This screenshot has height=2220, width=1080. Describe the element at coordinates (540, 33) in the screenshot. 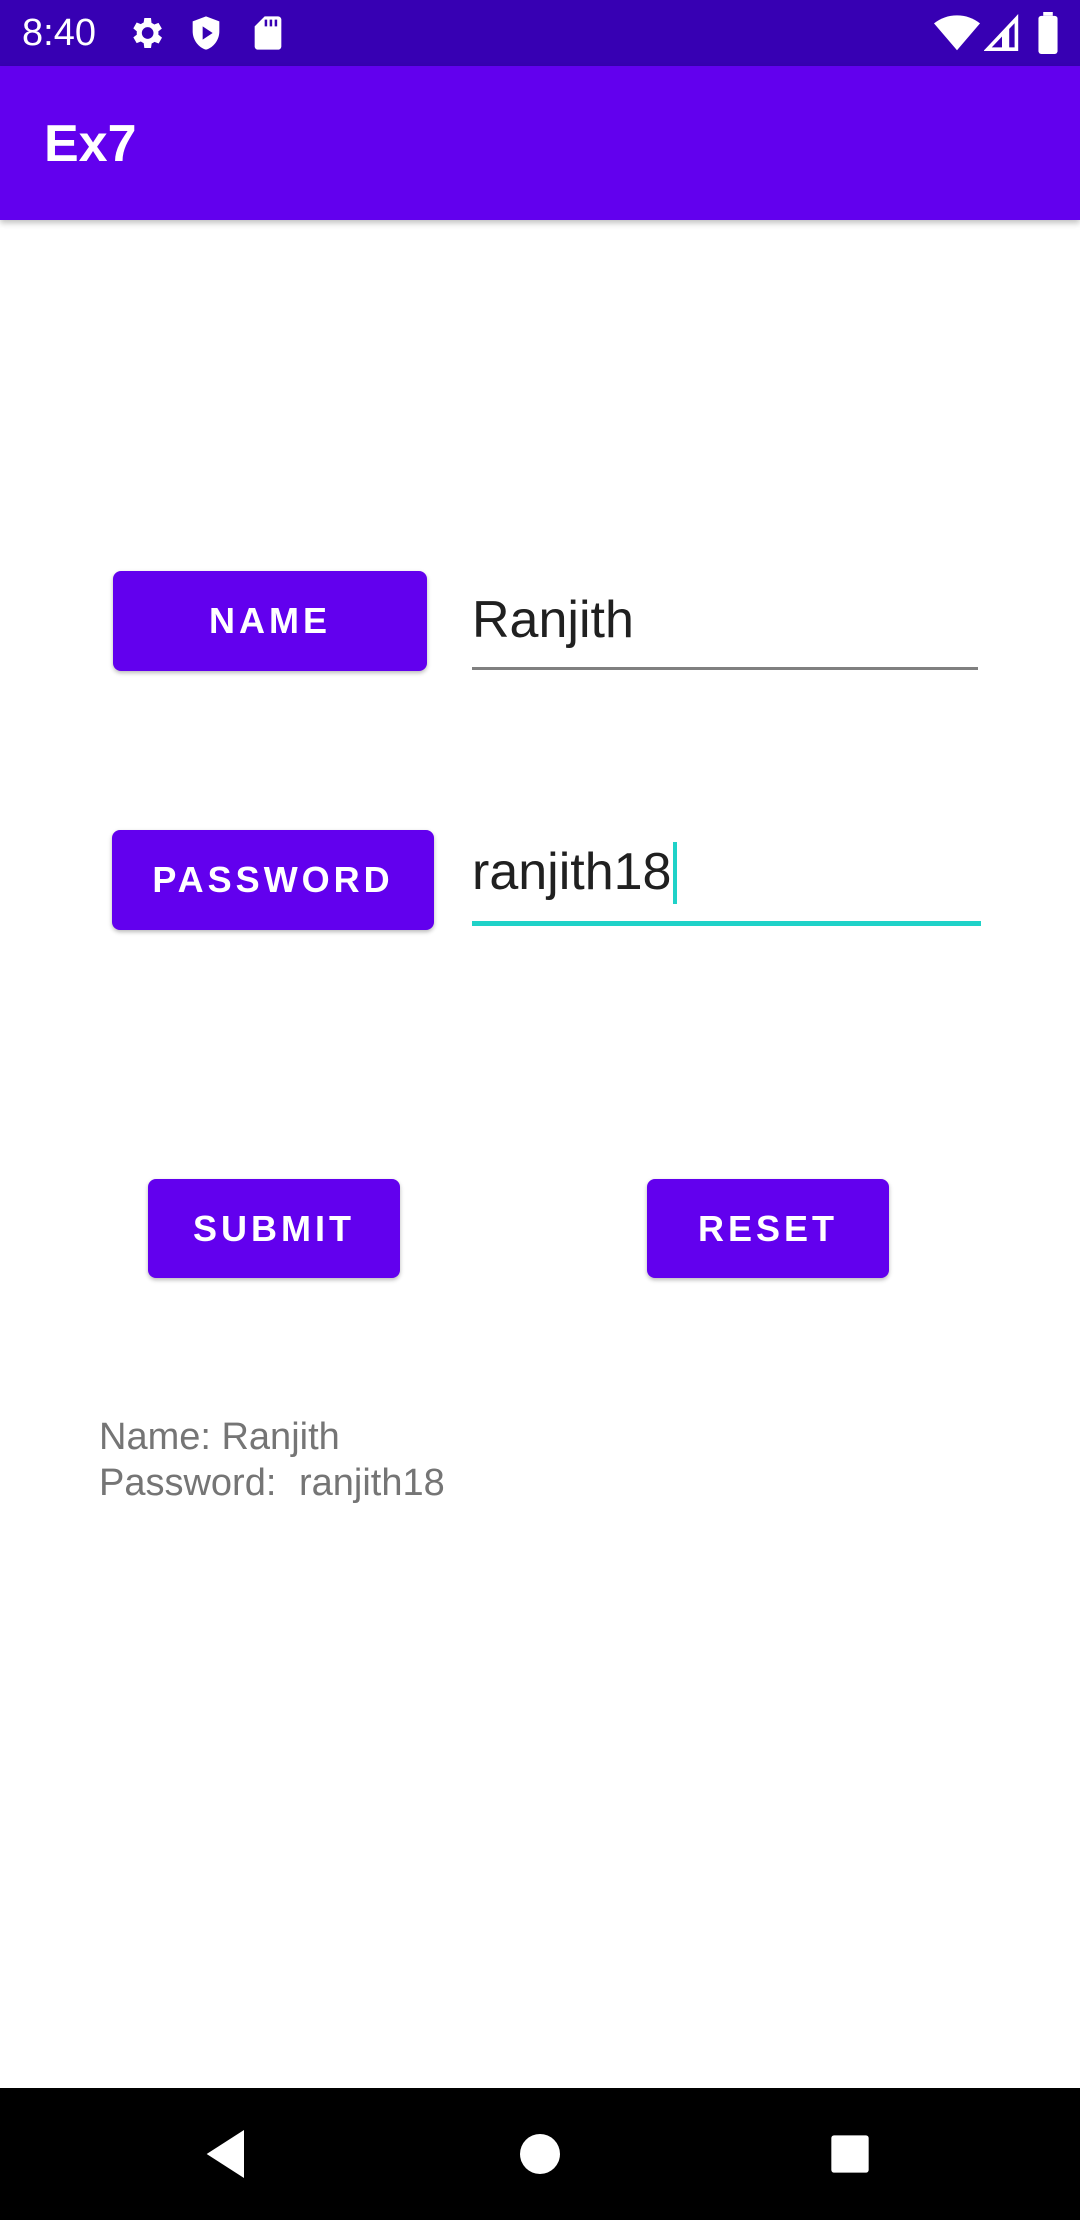

I see `status-bar: 8:40` at that location.